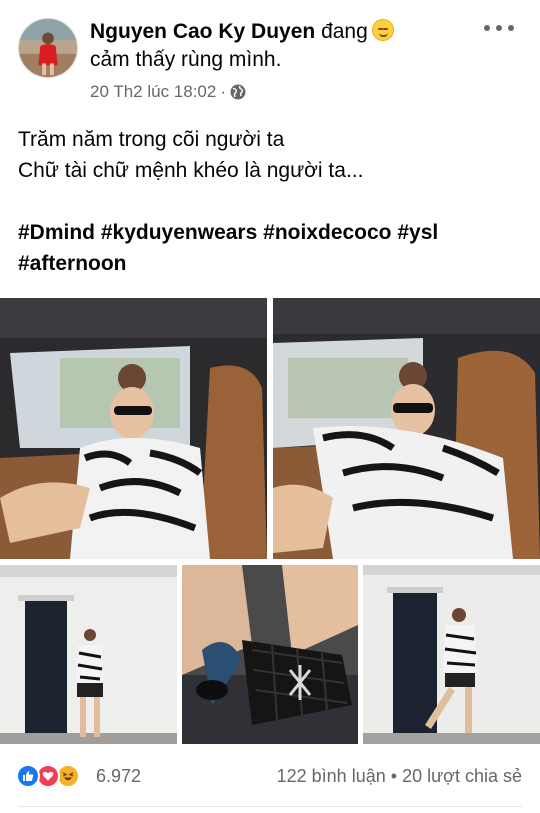  What do you see at coordinates (118, 776) in the screenshot?
I see `reaction-count: 6.972` at bounding box center [118, 776].